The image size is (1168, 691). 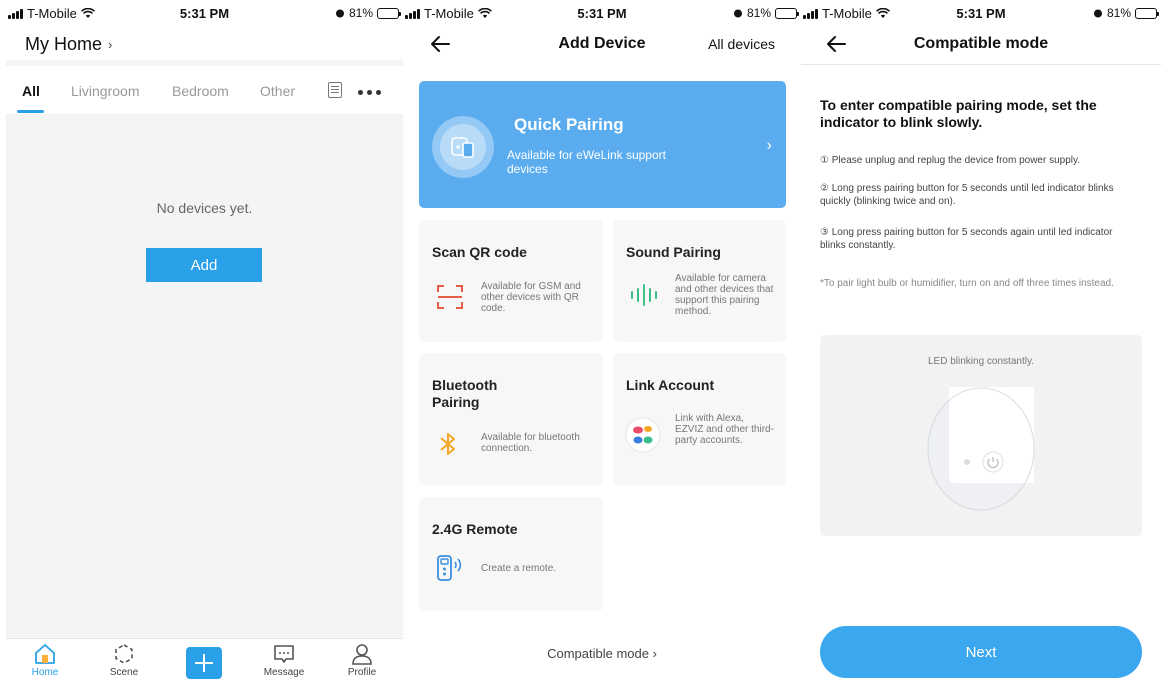 I want to click on link-account-icon, so click(x=643, y=435).